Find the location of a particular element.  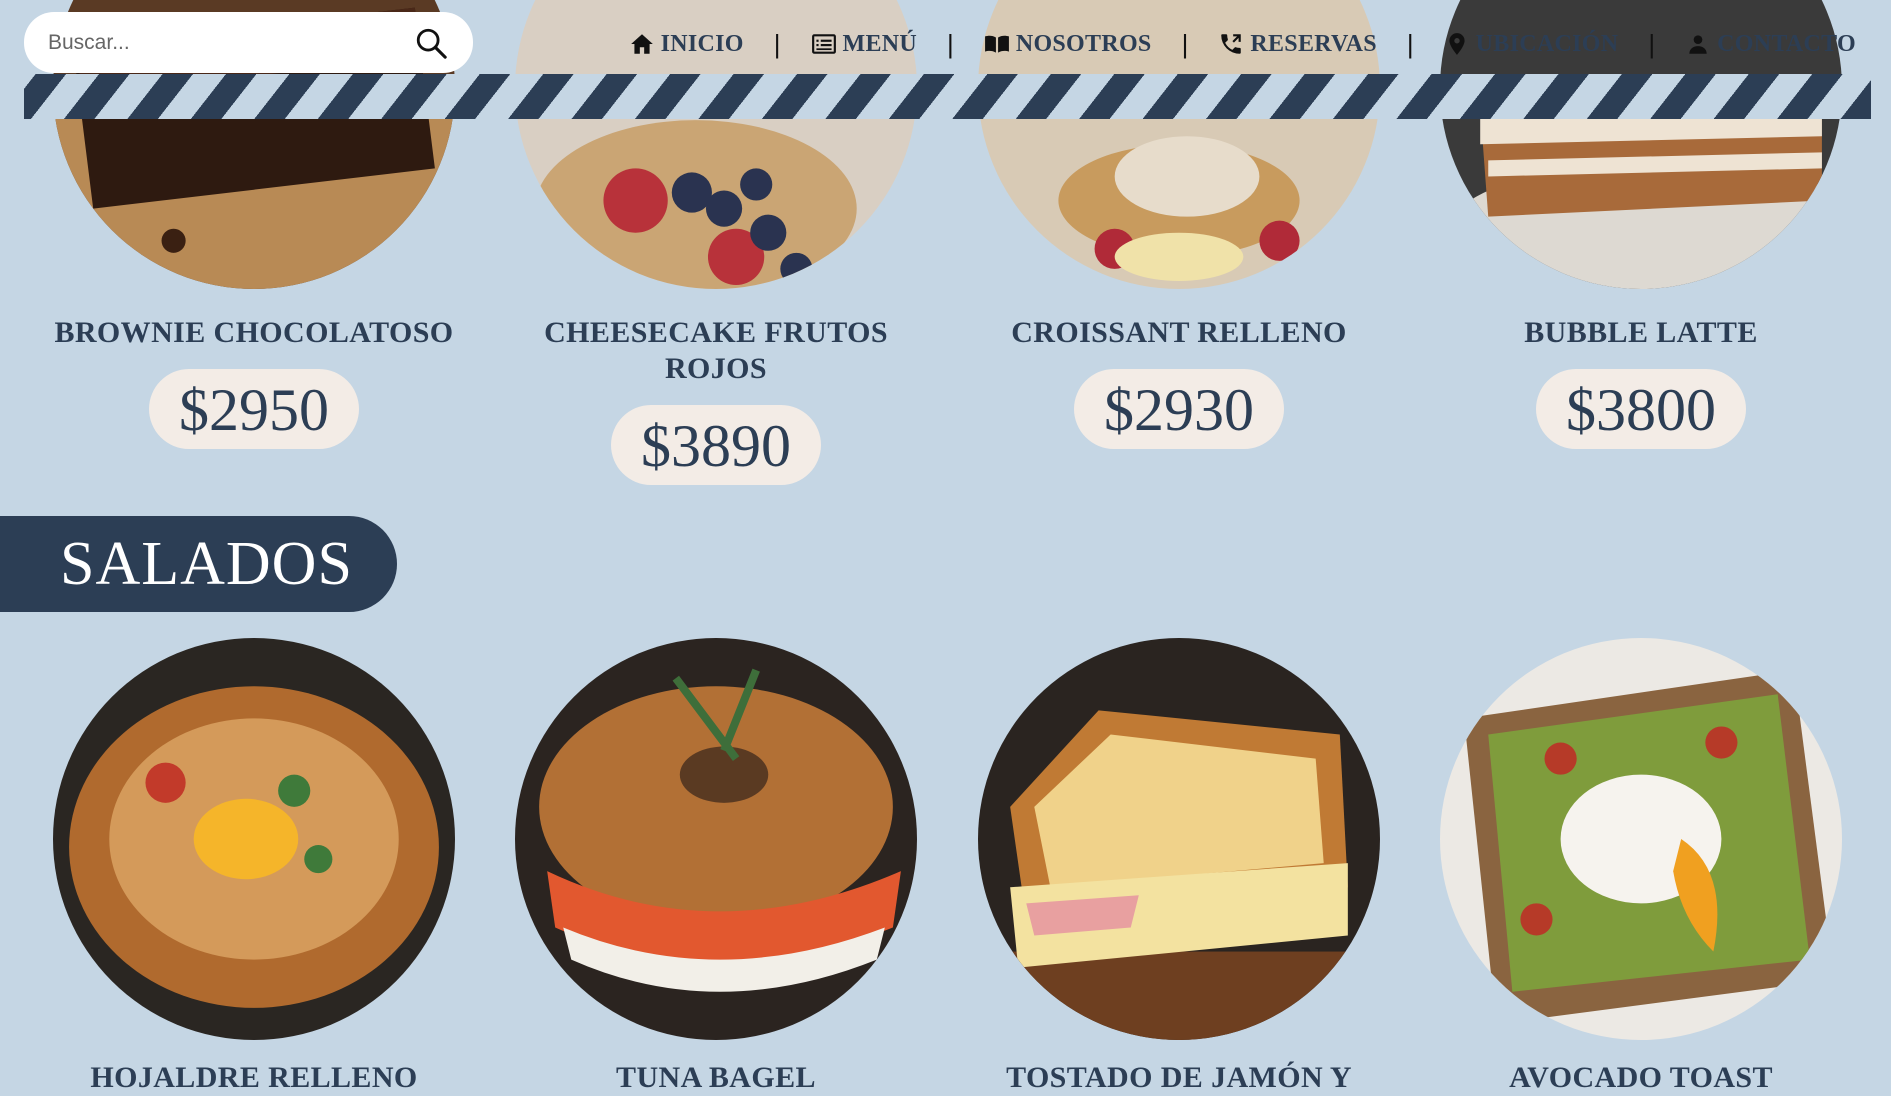

product-name: BROWNIE CHOCOLATOSO is located at coordinates (254, 332).